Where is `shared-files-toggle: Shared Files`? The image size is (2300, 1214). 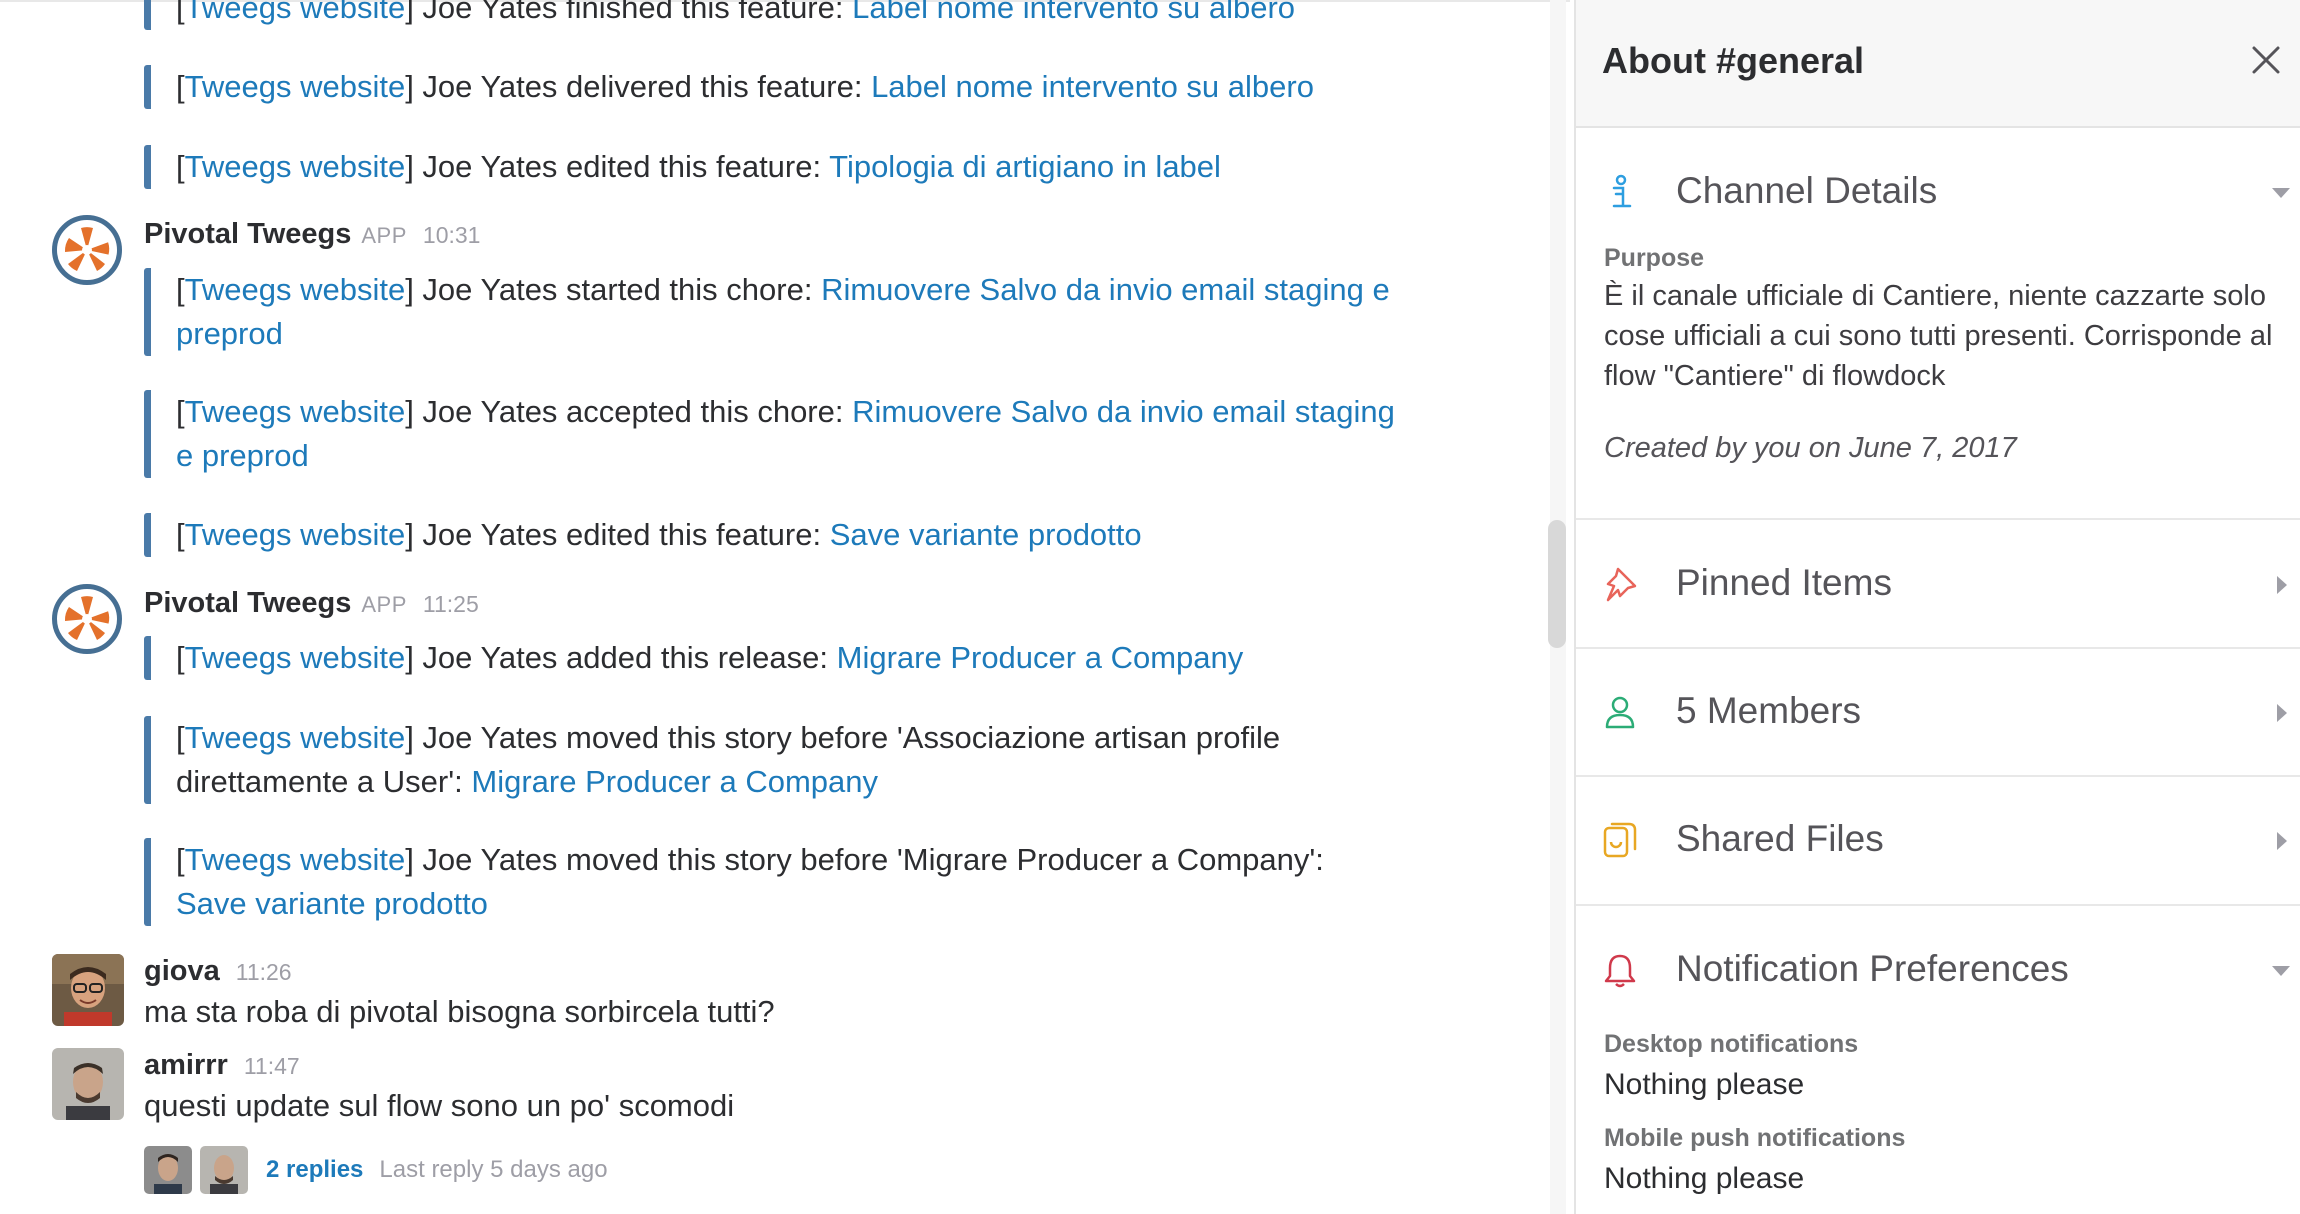 shared-files-toggle: Shared Files is located at coordinates (1944, 840).